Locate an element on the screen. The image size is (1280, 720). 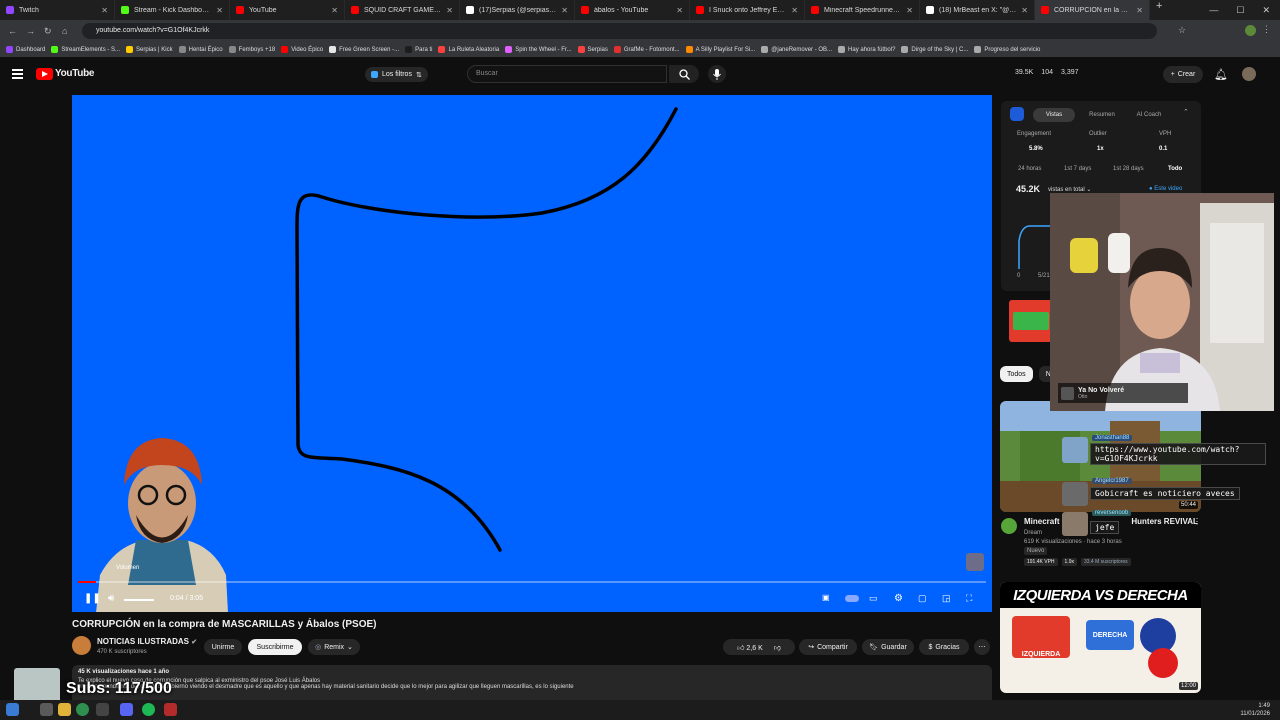
bookmark-item: Progreso del servicio is located at coordinates (1007, 49).